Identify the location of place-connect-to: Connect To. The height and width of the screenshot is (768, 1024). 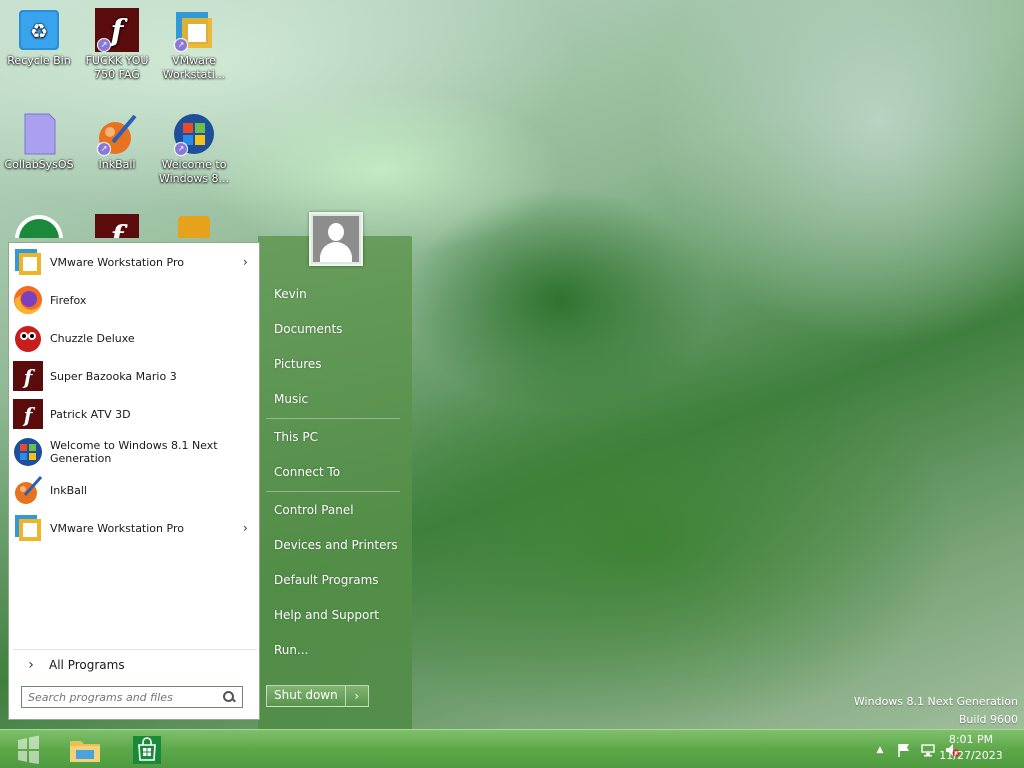
(307, 472).